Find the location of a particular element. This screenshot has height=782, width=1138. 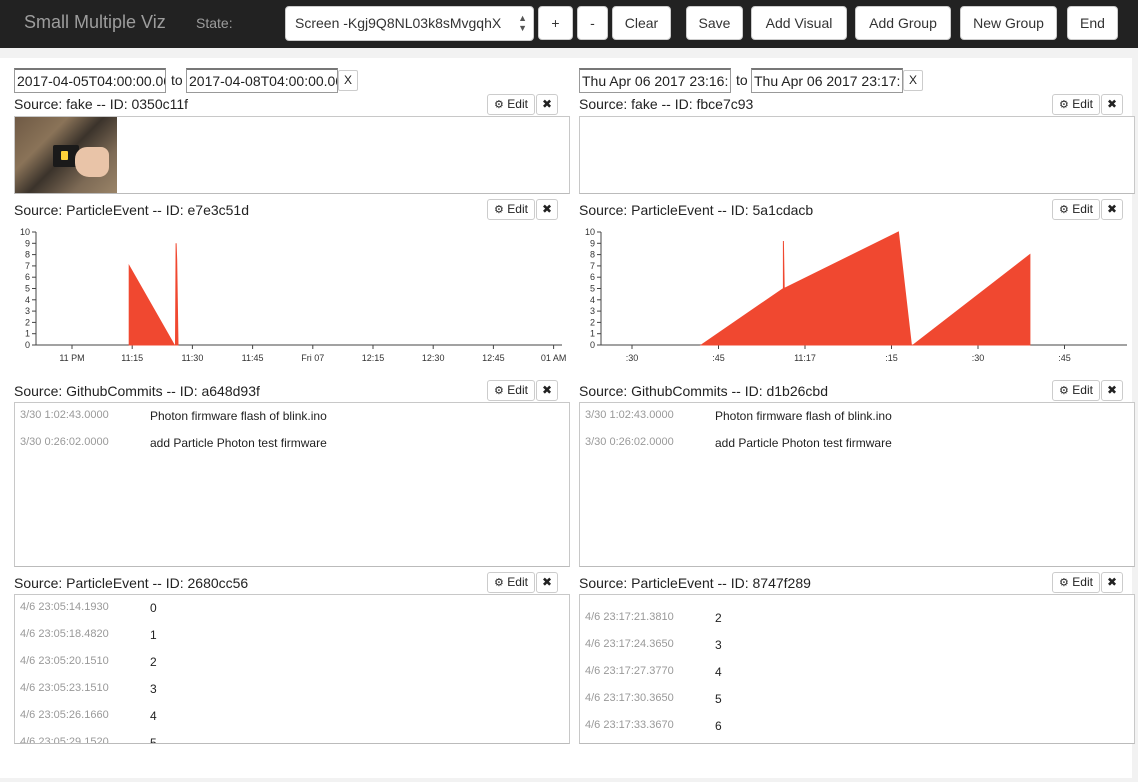

commit-message: Photon firmware flash of blink.ino is located at coordinates (803, 416).